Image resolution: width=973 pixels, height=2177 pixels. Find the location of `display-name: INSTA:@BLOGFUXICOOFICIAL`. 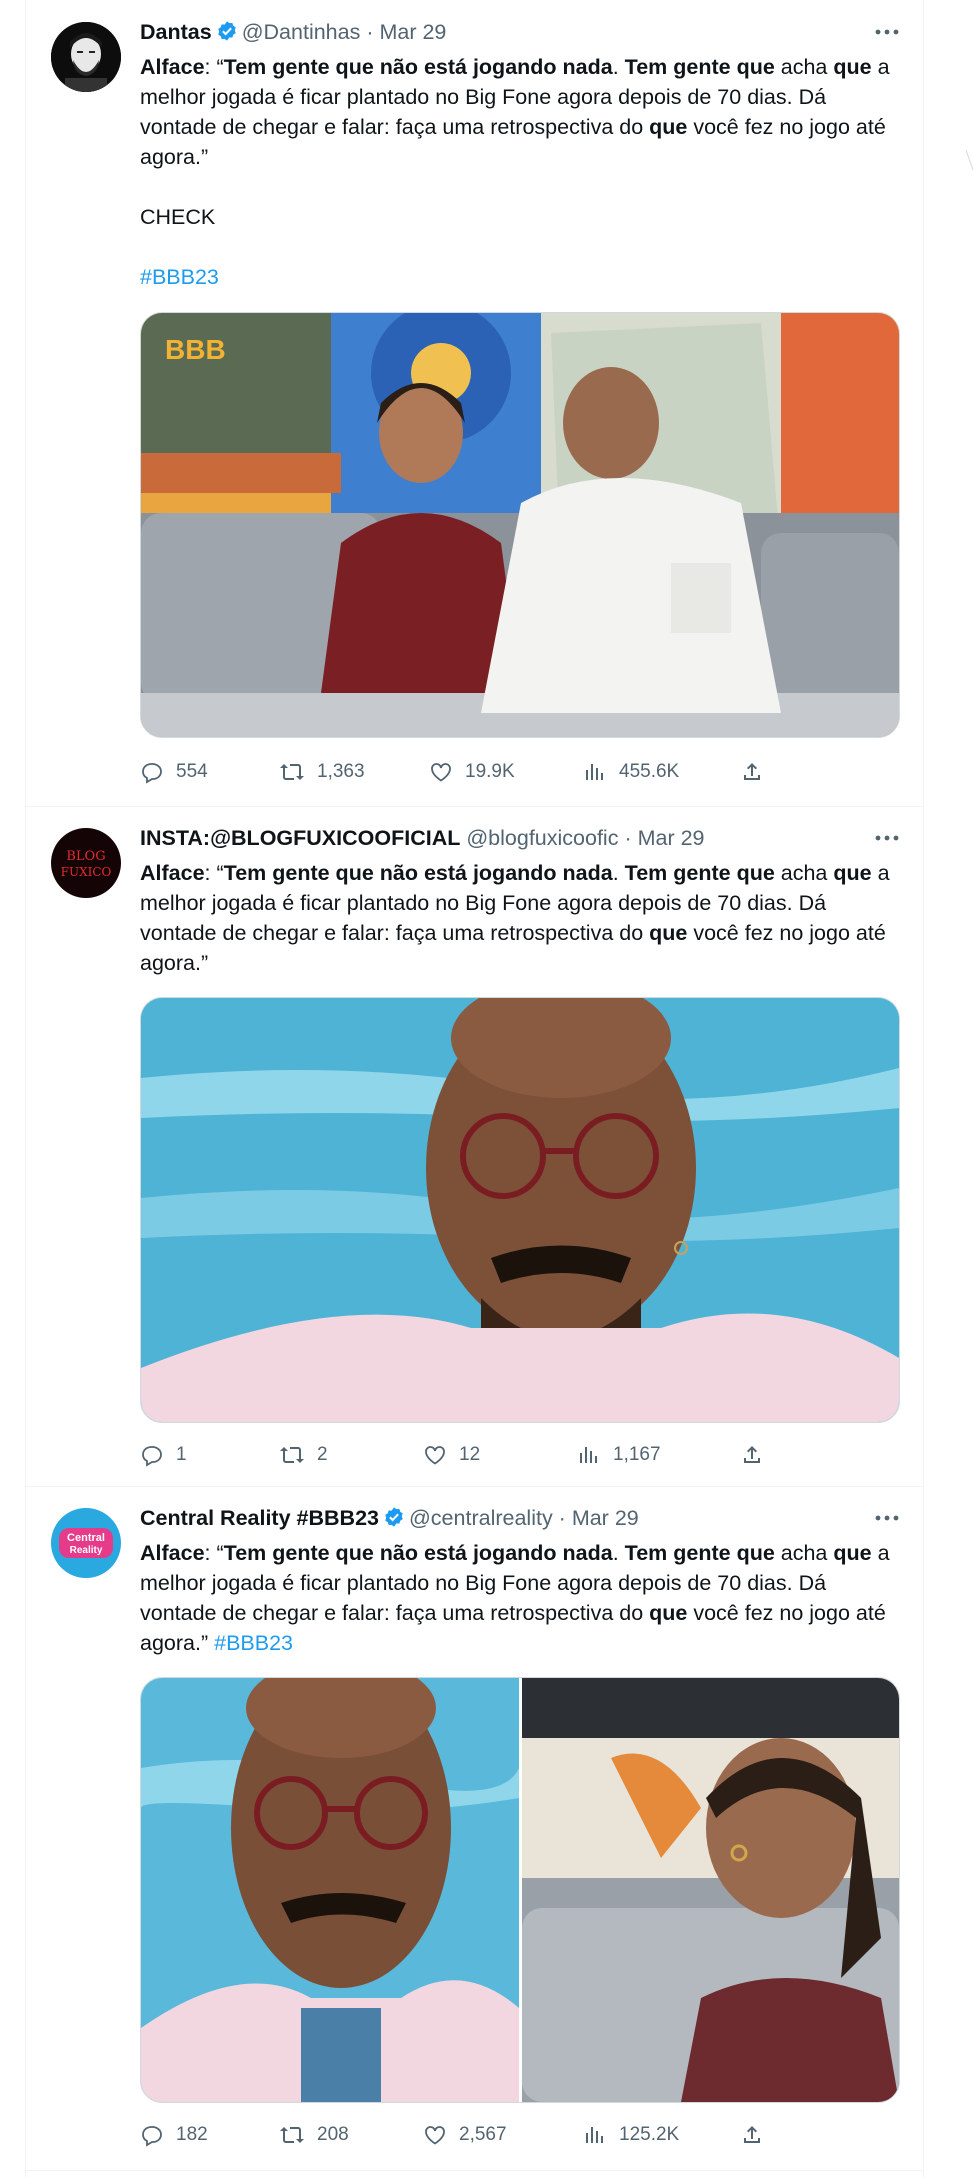

display-name: INSTA:@BLOGFUXICOOFICIAL is located at coordinates (300, 838).